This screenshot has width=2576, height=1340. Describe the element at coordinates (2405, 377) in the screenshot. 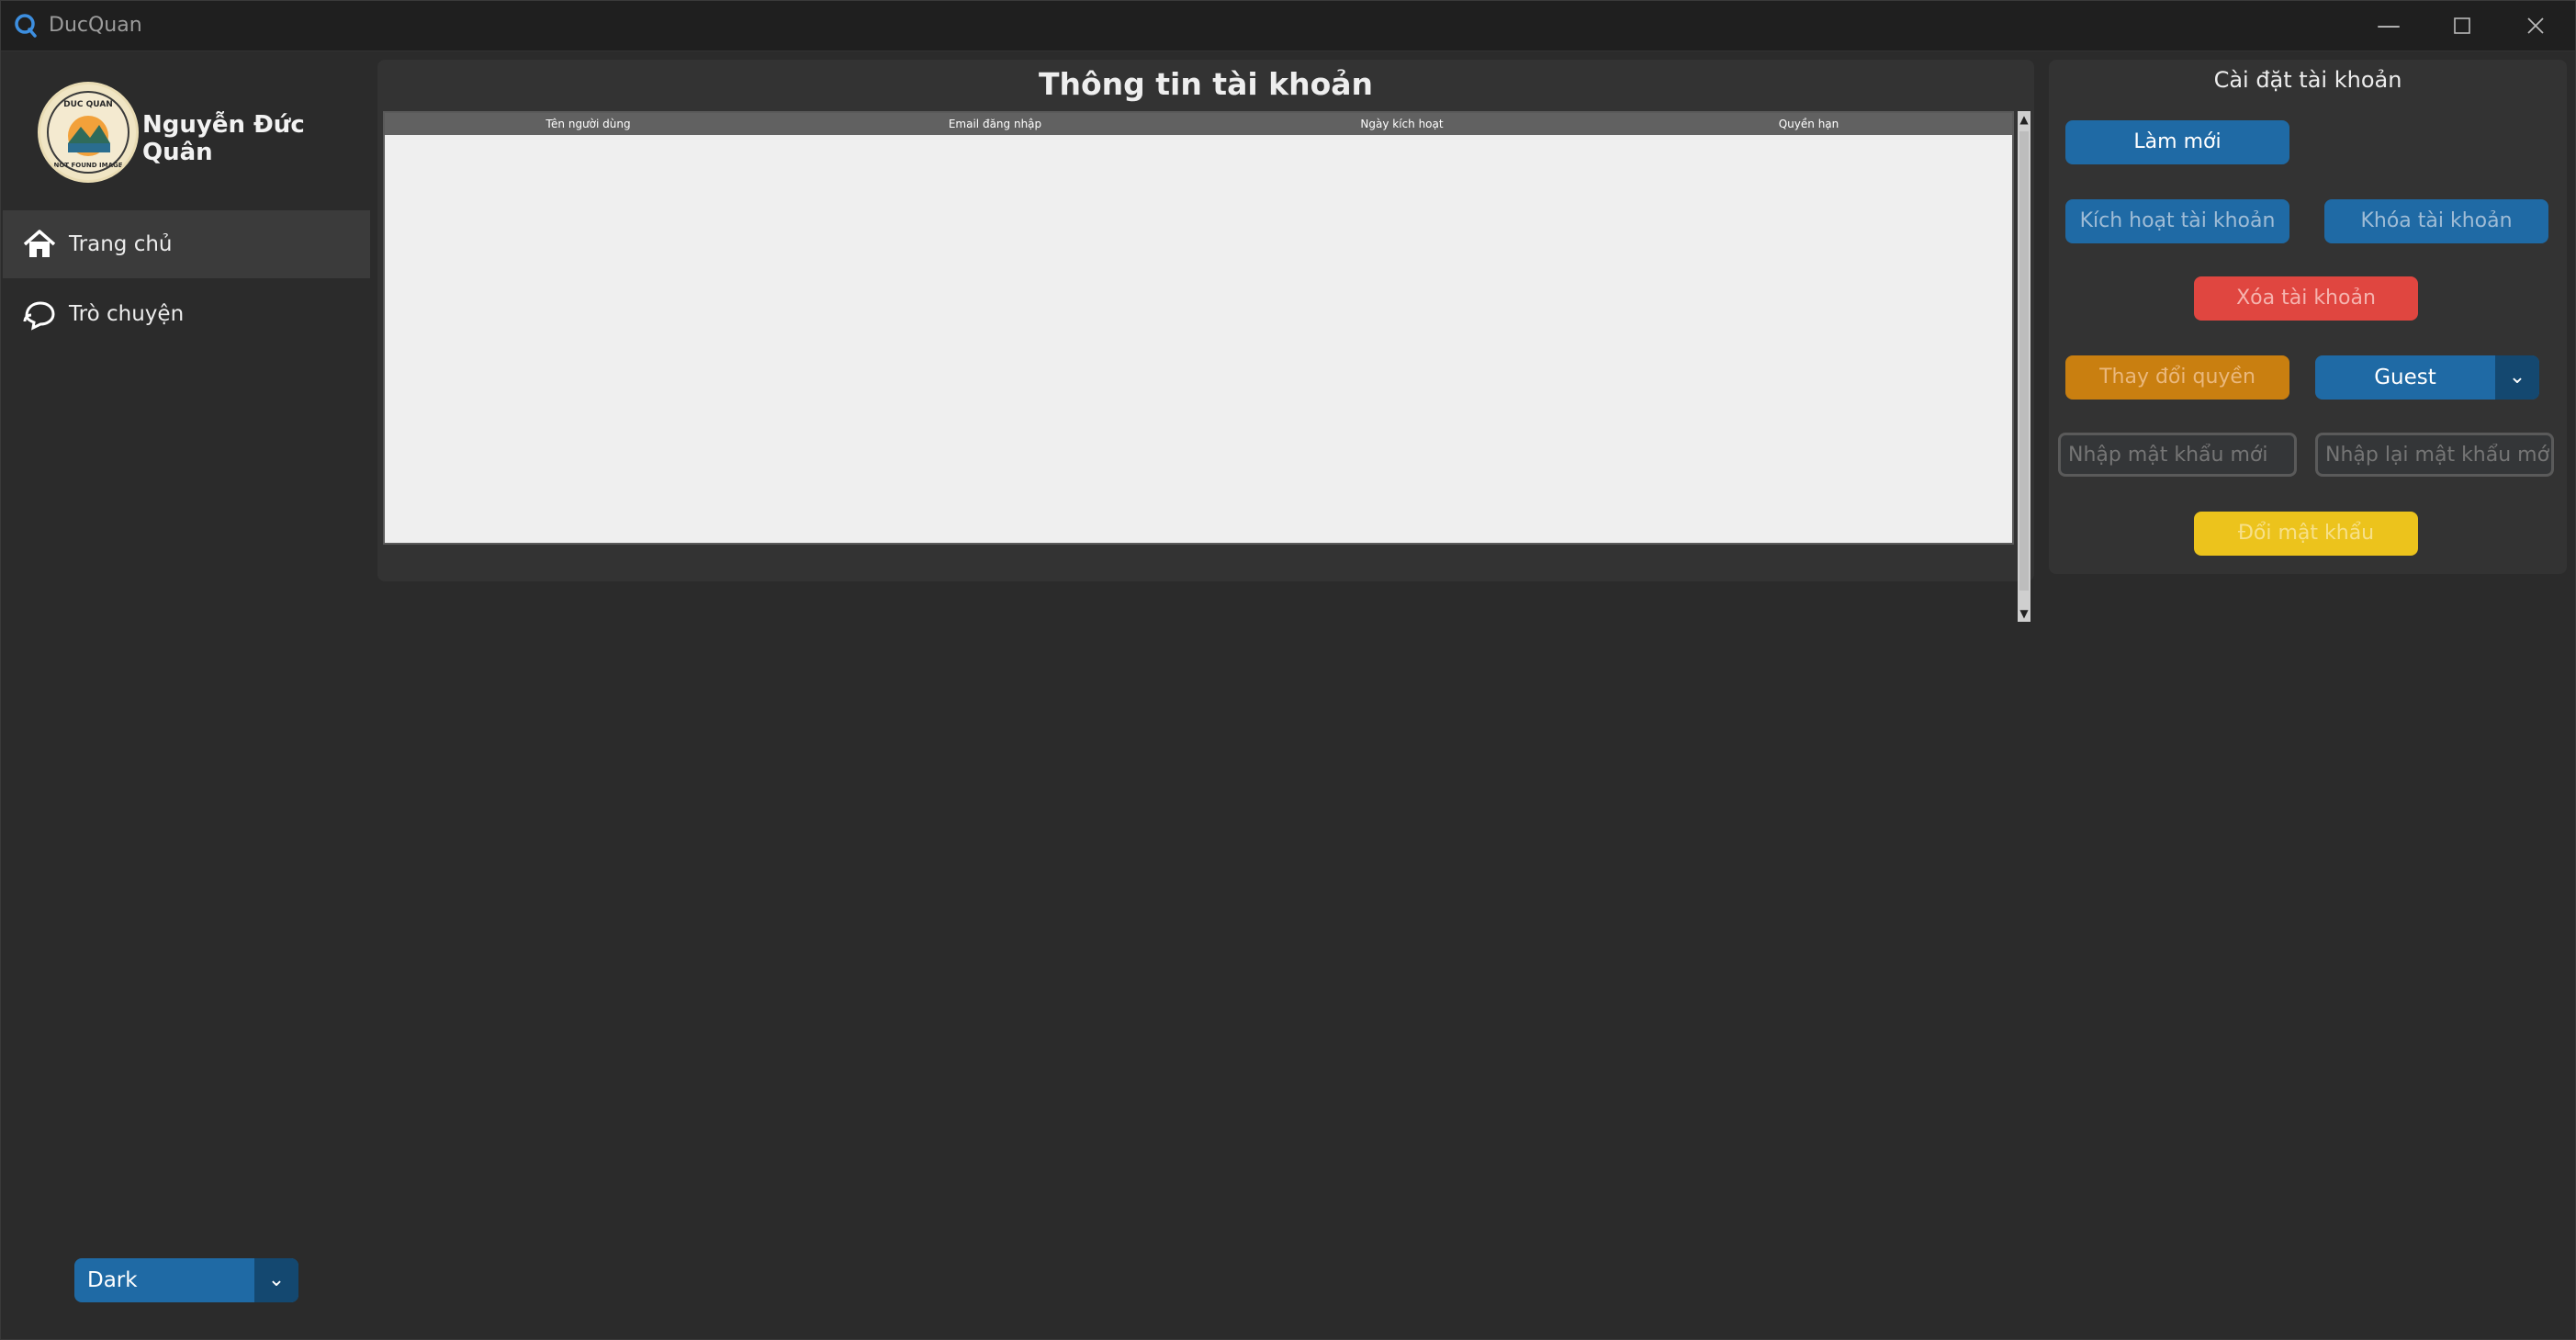

I see `role-select-value: Guest` at that location.